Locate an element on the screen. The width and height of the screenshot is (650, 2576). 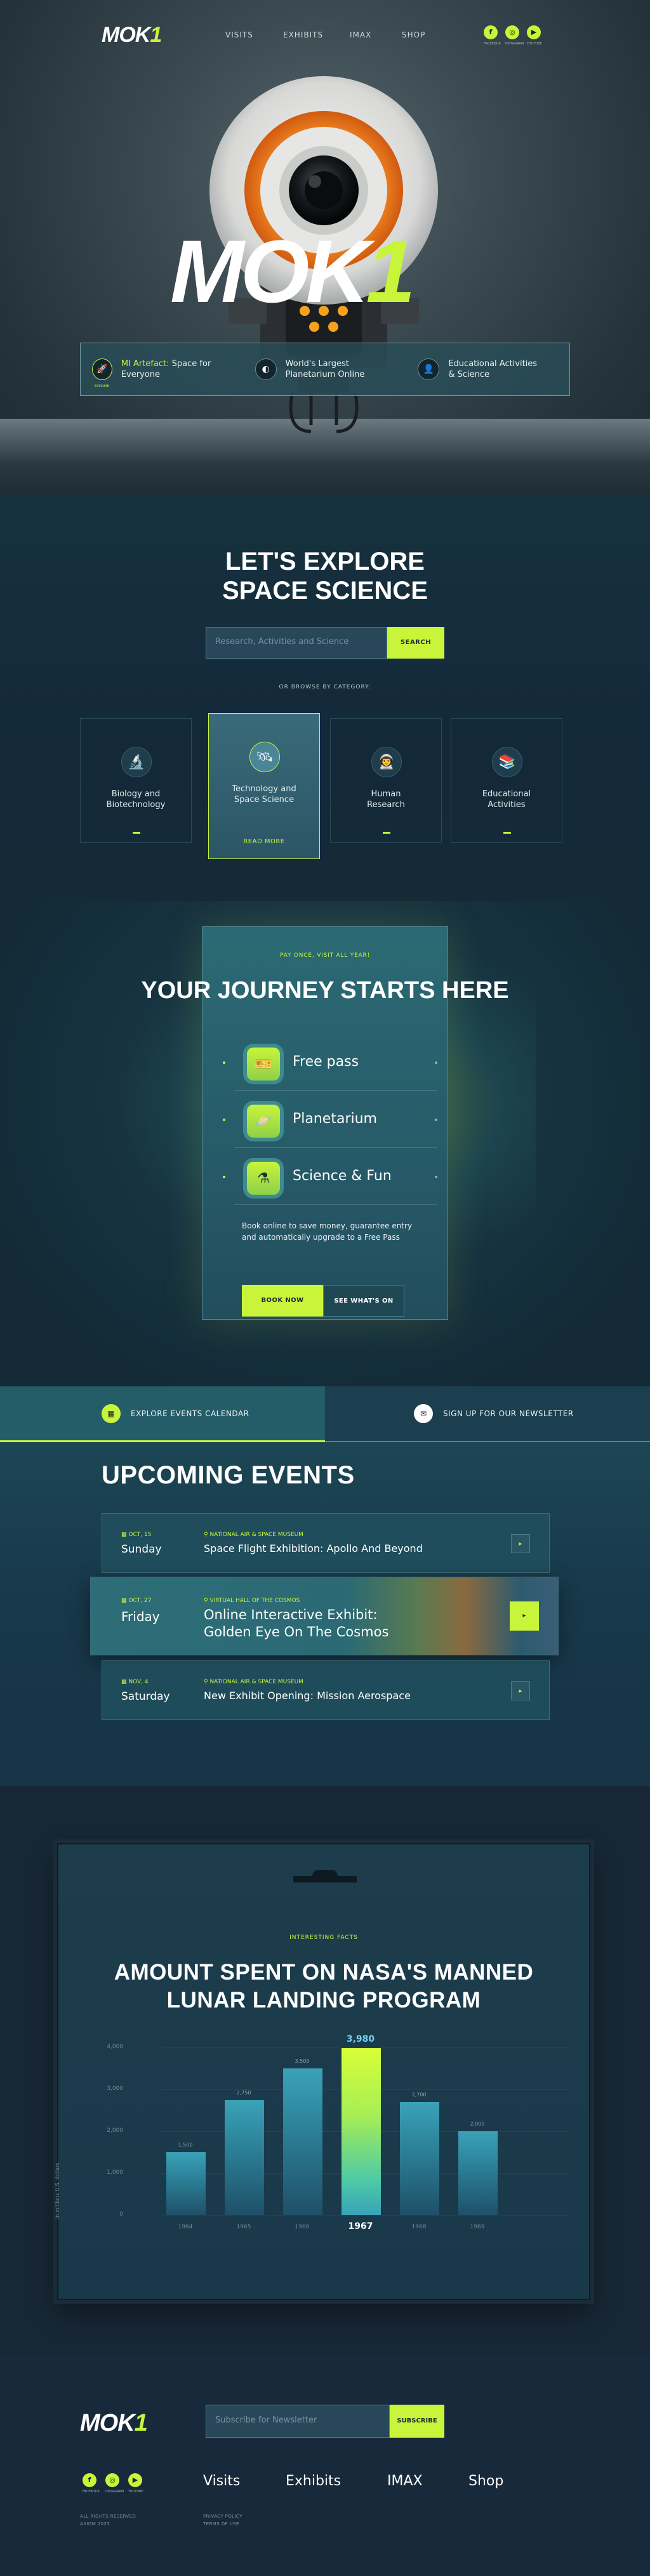
legal-links: PRIVACY POLICY TERMS OF USE is located at coordinates (222, 2520).